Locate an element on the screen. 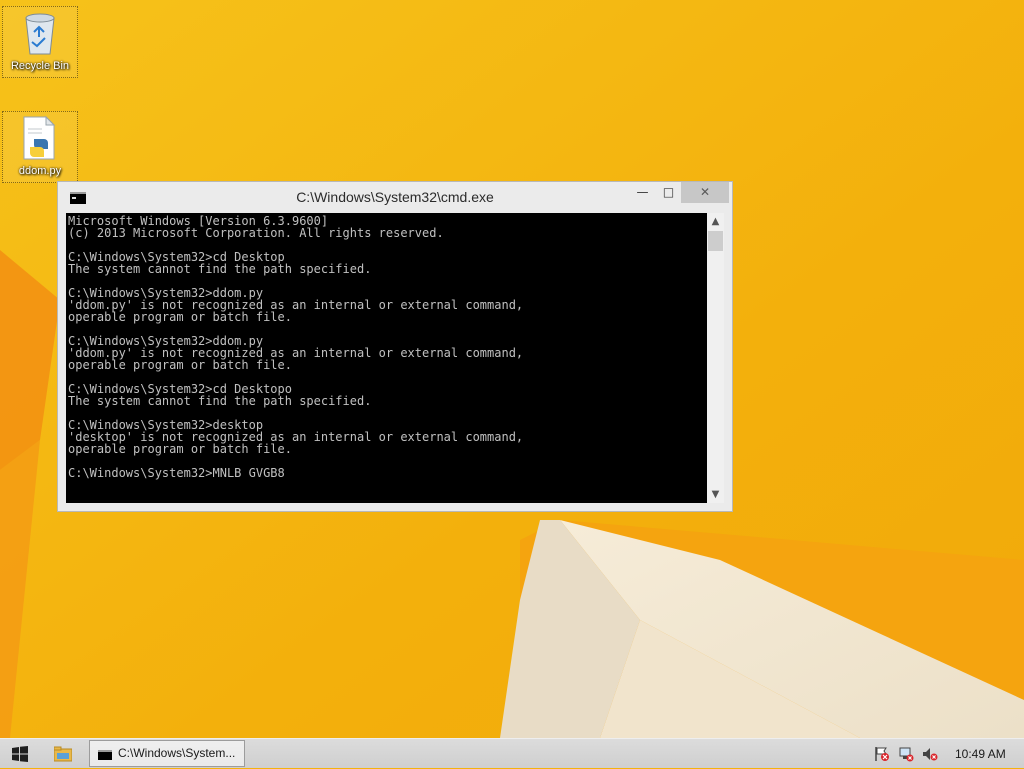  volume-muted-icon is located at coordinates (930, 754).